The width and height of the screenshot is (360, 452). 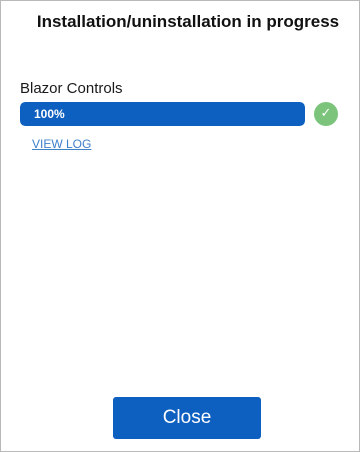 What do you see at coordinates (162, 114) in the screenshot?
I see `progress-bar: 100%` at bounding box center [162, 114].